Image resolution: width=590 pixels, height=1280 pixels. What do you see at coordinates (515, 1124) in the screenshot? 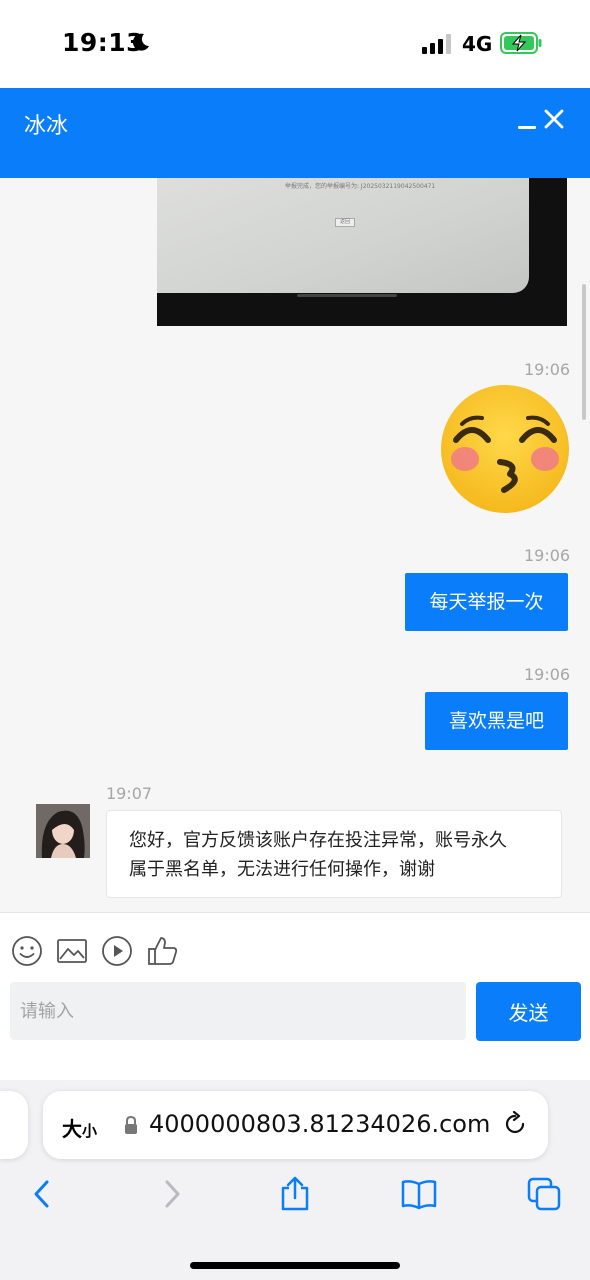
I see `reload-icon` at bounding box center [515, 1124].